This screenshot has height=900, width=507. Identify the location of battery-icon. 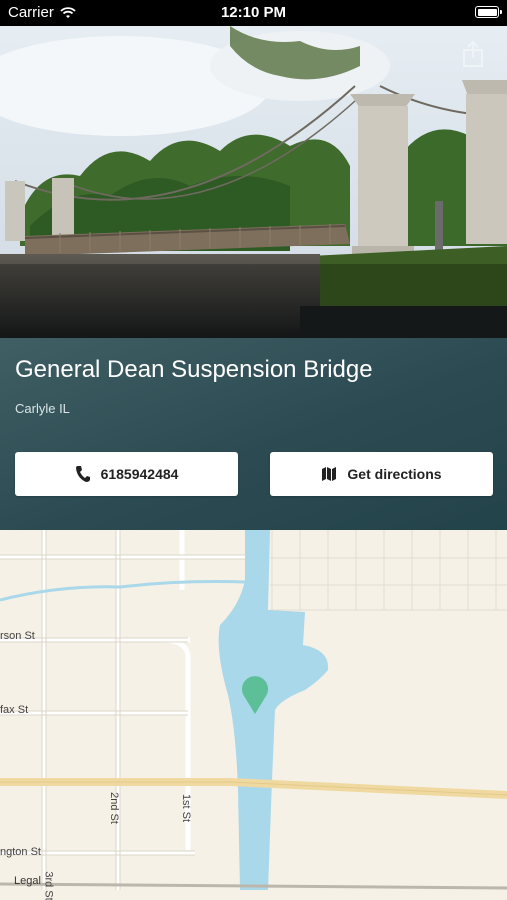
(488, 12).